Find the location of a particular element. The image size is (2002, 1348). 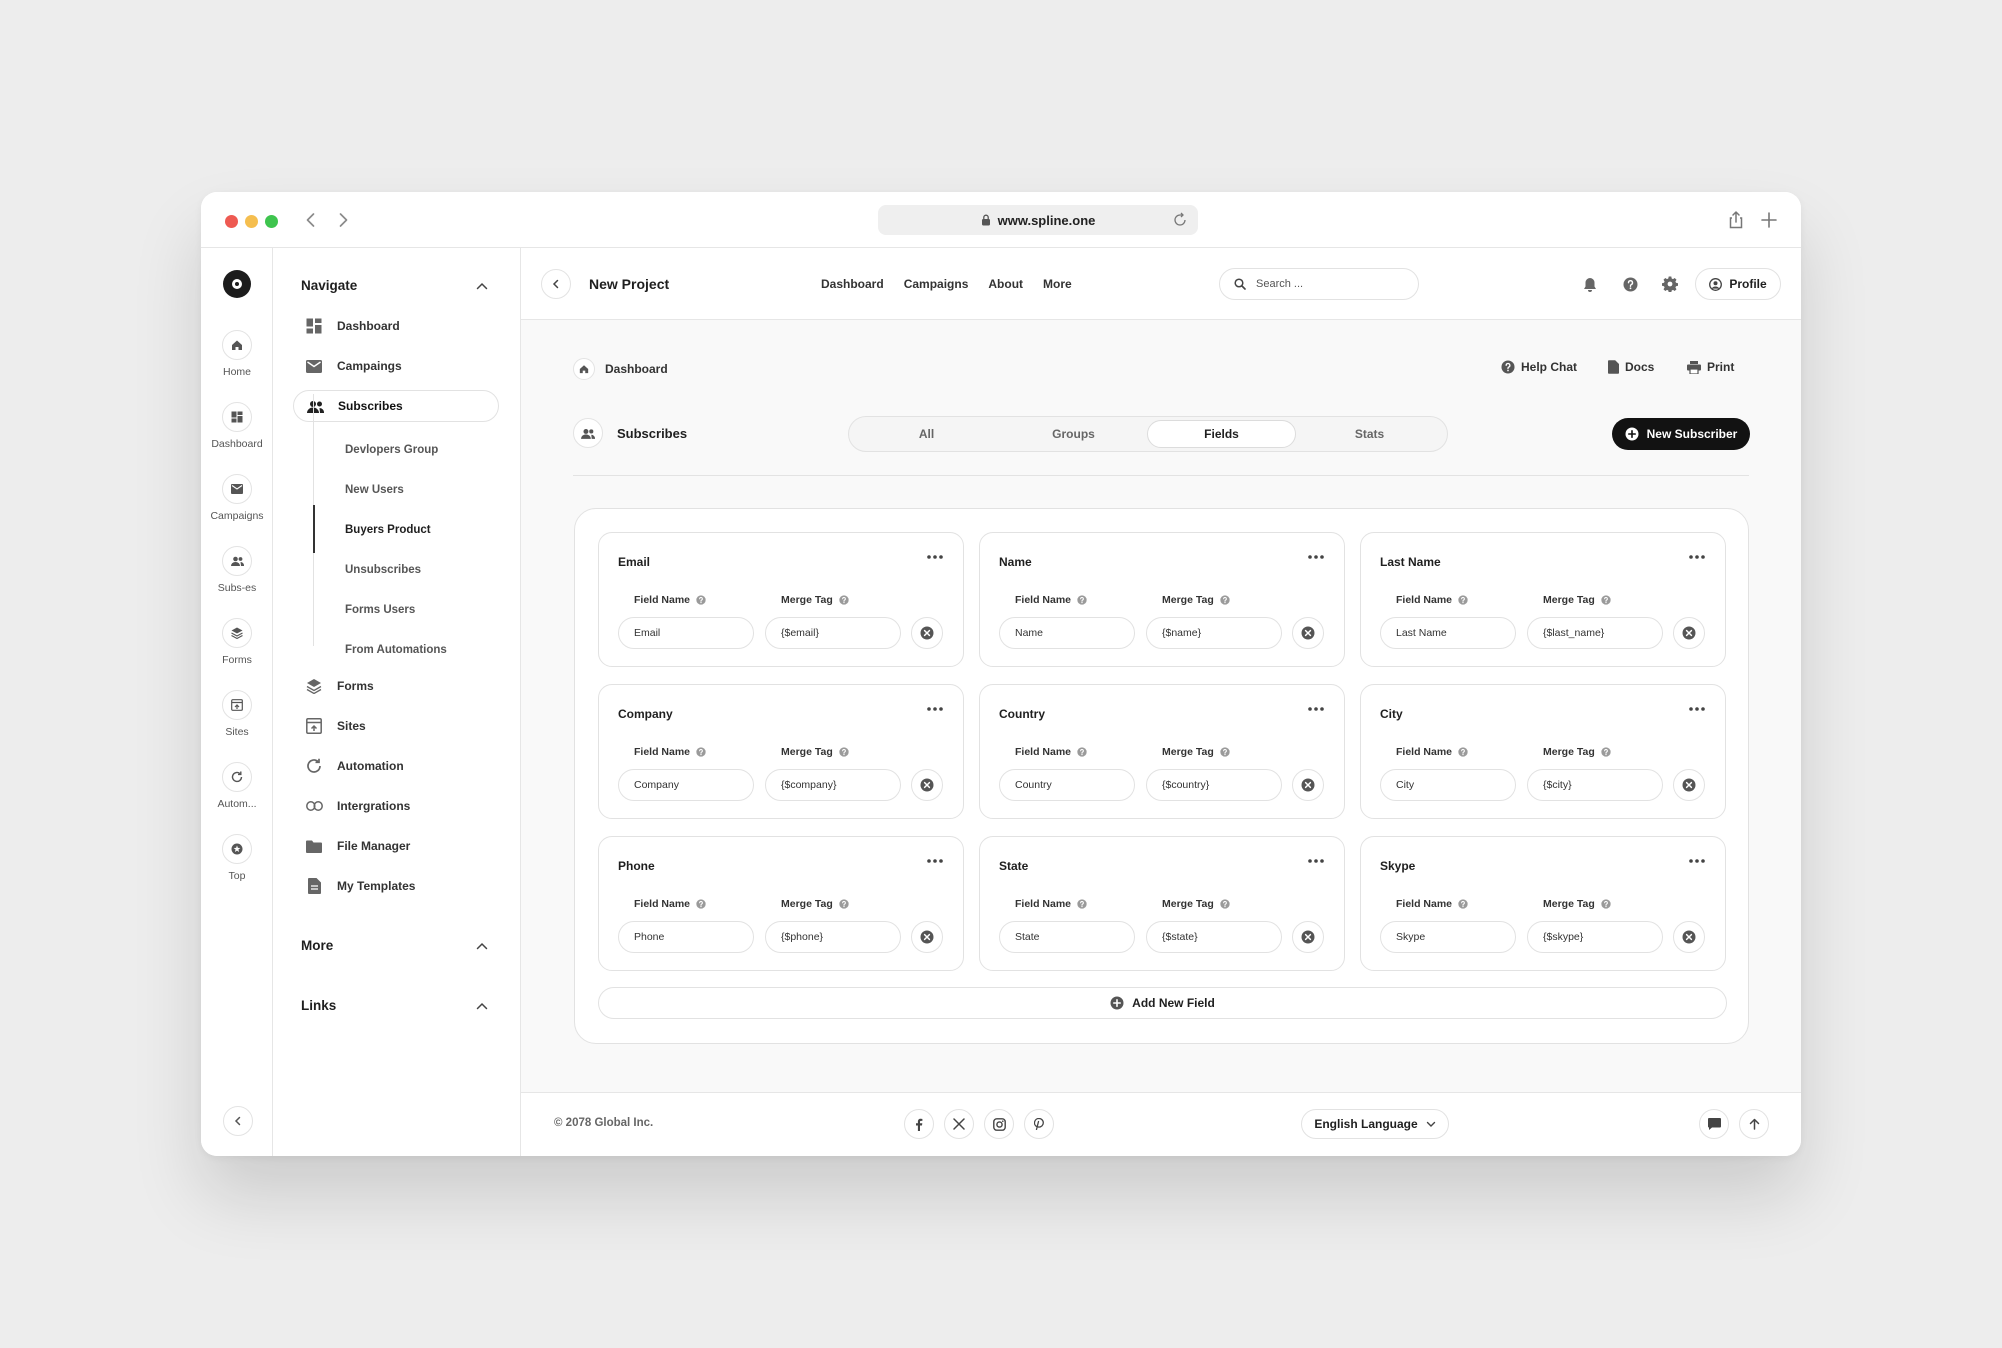

facebook-icon is located at coordinates (919, 1124).